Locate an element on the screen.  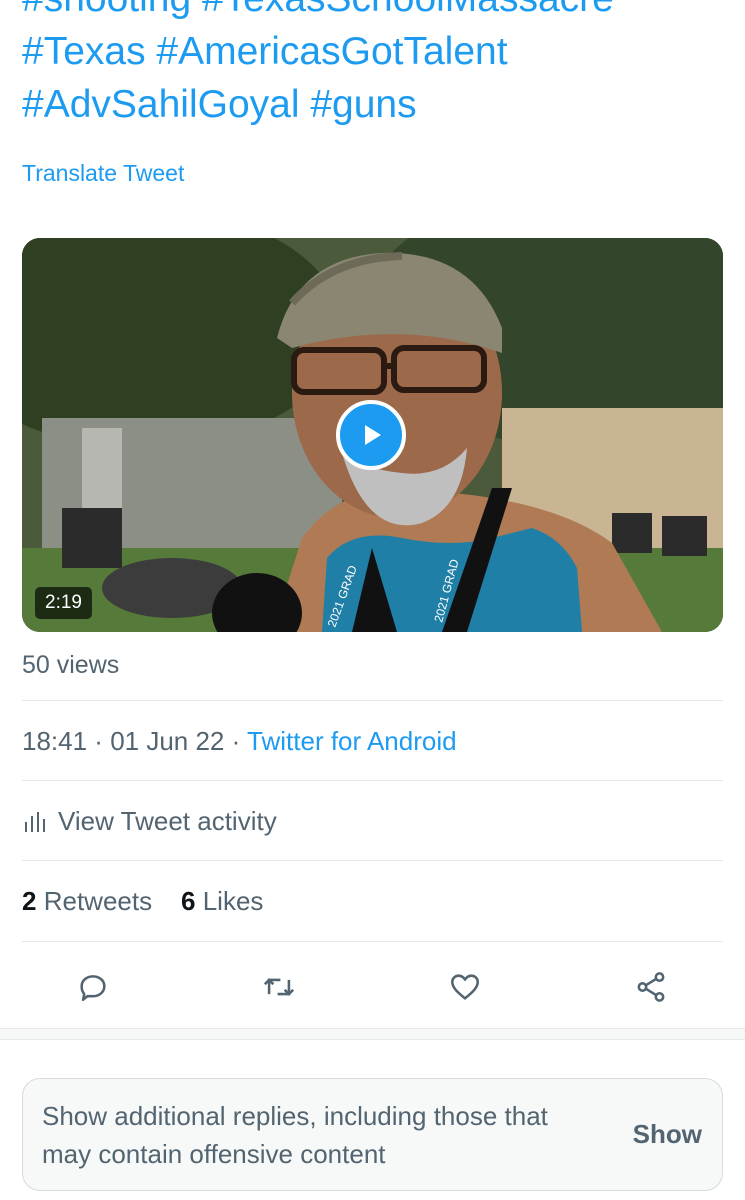
tweet-action-bar is located at coordinates (372, 987).